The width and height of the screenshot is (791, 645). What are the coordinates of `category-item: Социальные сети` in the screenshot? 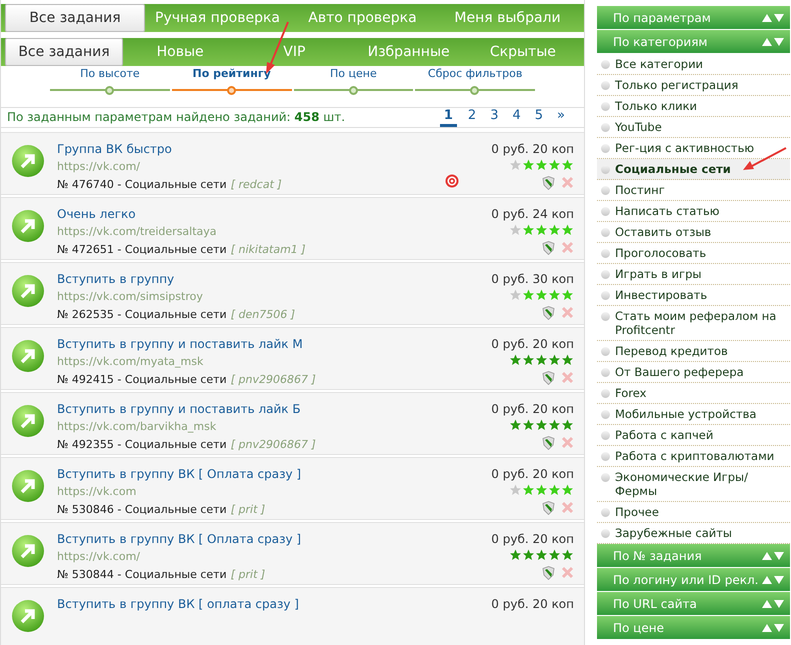 It's located at (693, 169).